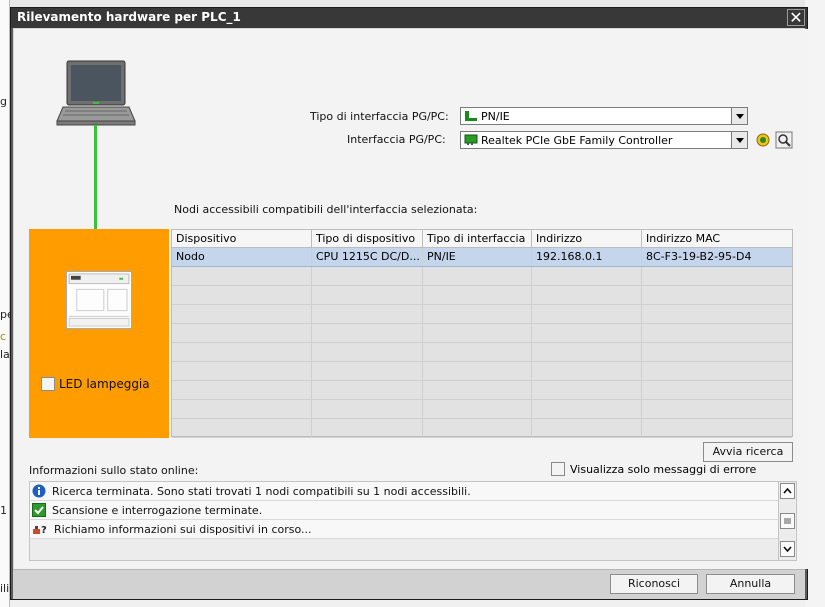 The image size is (825, 607). Describe the element at coordinates (404, 510) in the screenshot. I see `log-entry: Scansione e interrogazione terminate.` at that location.